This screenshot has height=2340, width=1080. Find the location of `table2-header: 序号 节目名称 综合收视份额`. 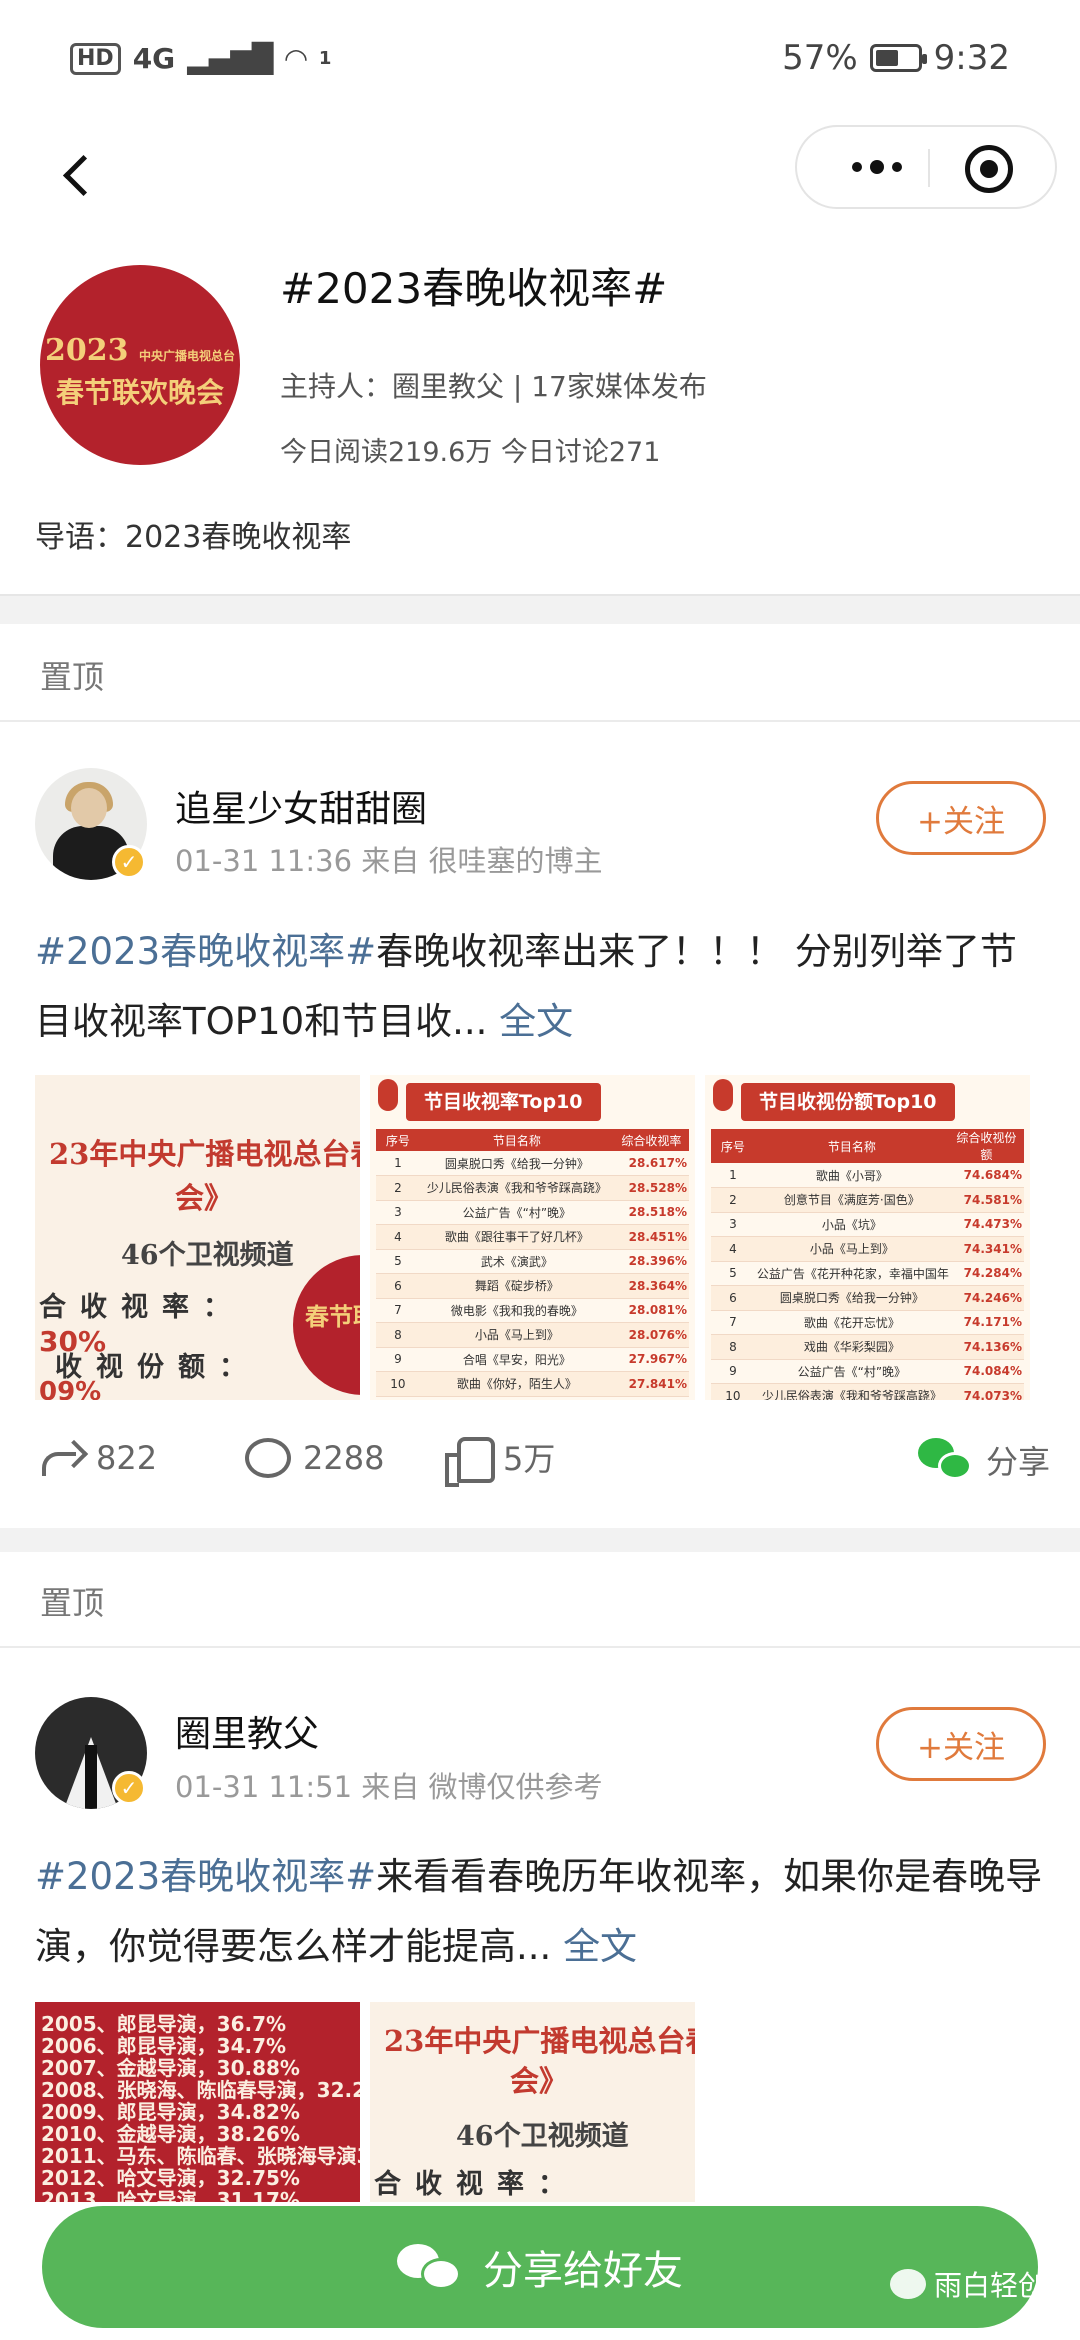

table2-header: 序号 节目名称 综合收视份额 is located at coordinates (867, 1146).